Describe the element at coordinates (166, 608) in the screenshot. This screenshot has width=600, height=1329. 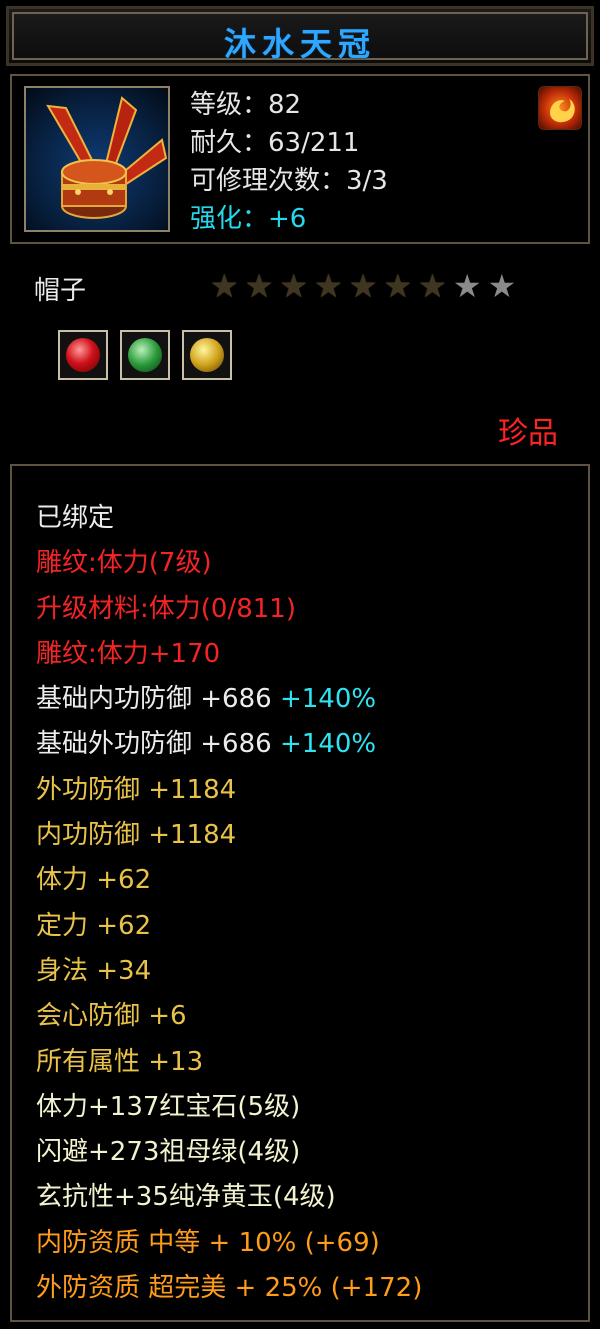
I see `property-text: 升级材料:体力(0/811)` at that location.